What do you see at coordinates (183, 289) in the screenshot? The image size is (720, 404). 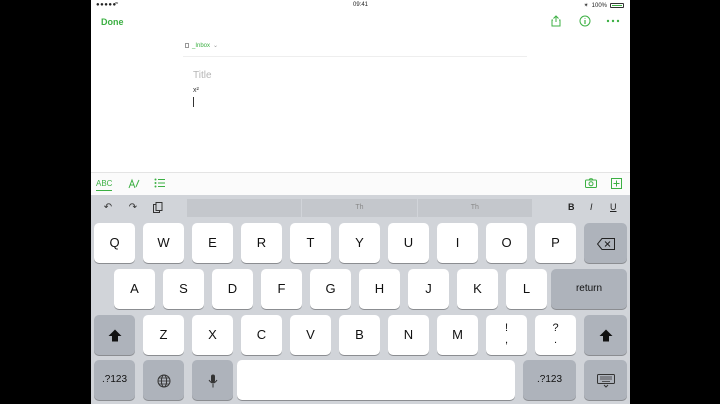 I see `key-s: S` at bounding box center [183, 289].